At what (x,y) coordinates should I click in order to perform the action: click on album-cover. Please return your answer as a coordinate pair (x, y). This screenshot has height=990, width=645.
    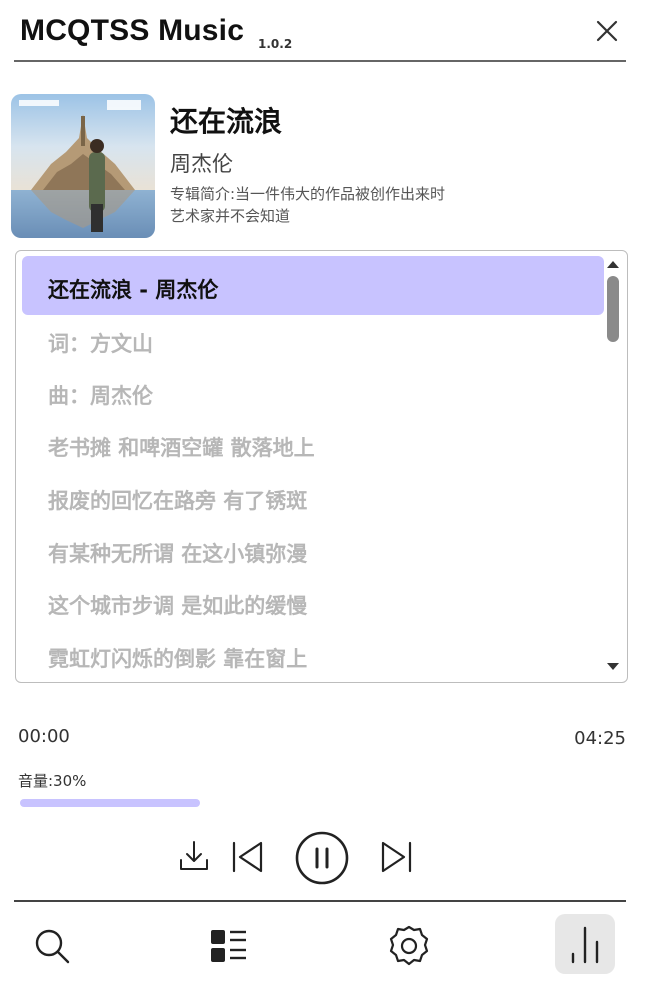
    Looking at the image, I should click on (83, 166).